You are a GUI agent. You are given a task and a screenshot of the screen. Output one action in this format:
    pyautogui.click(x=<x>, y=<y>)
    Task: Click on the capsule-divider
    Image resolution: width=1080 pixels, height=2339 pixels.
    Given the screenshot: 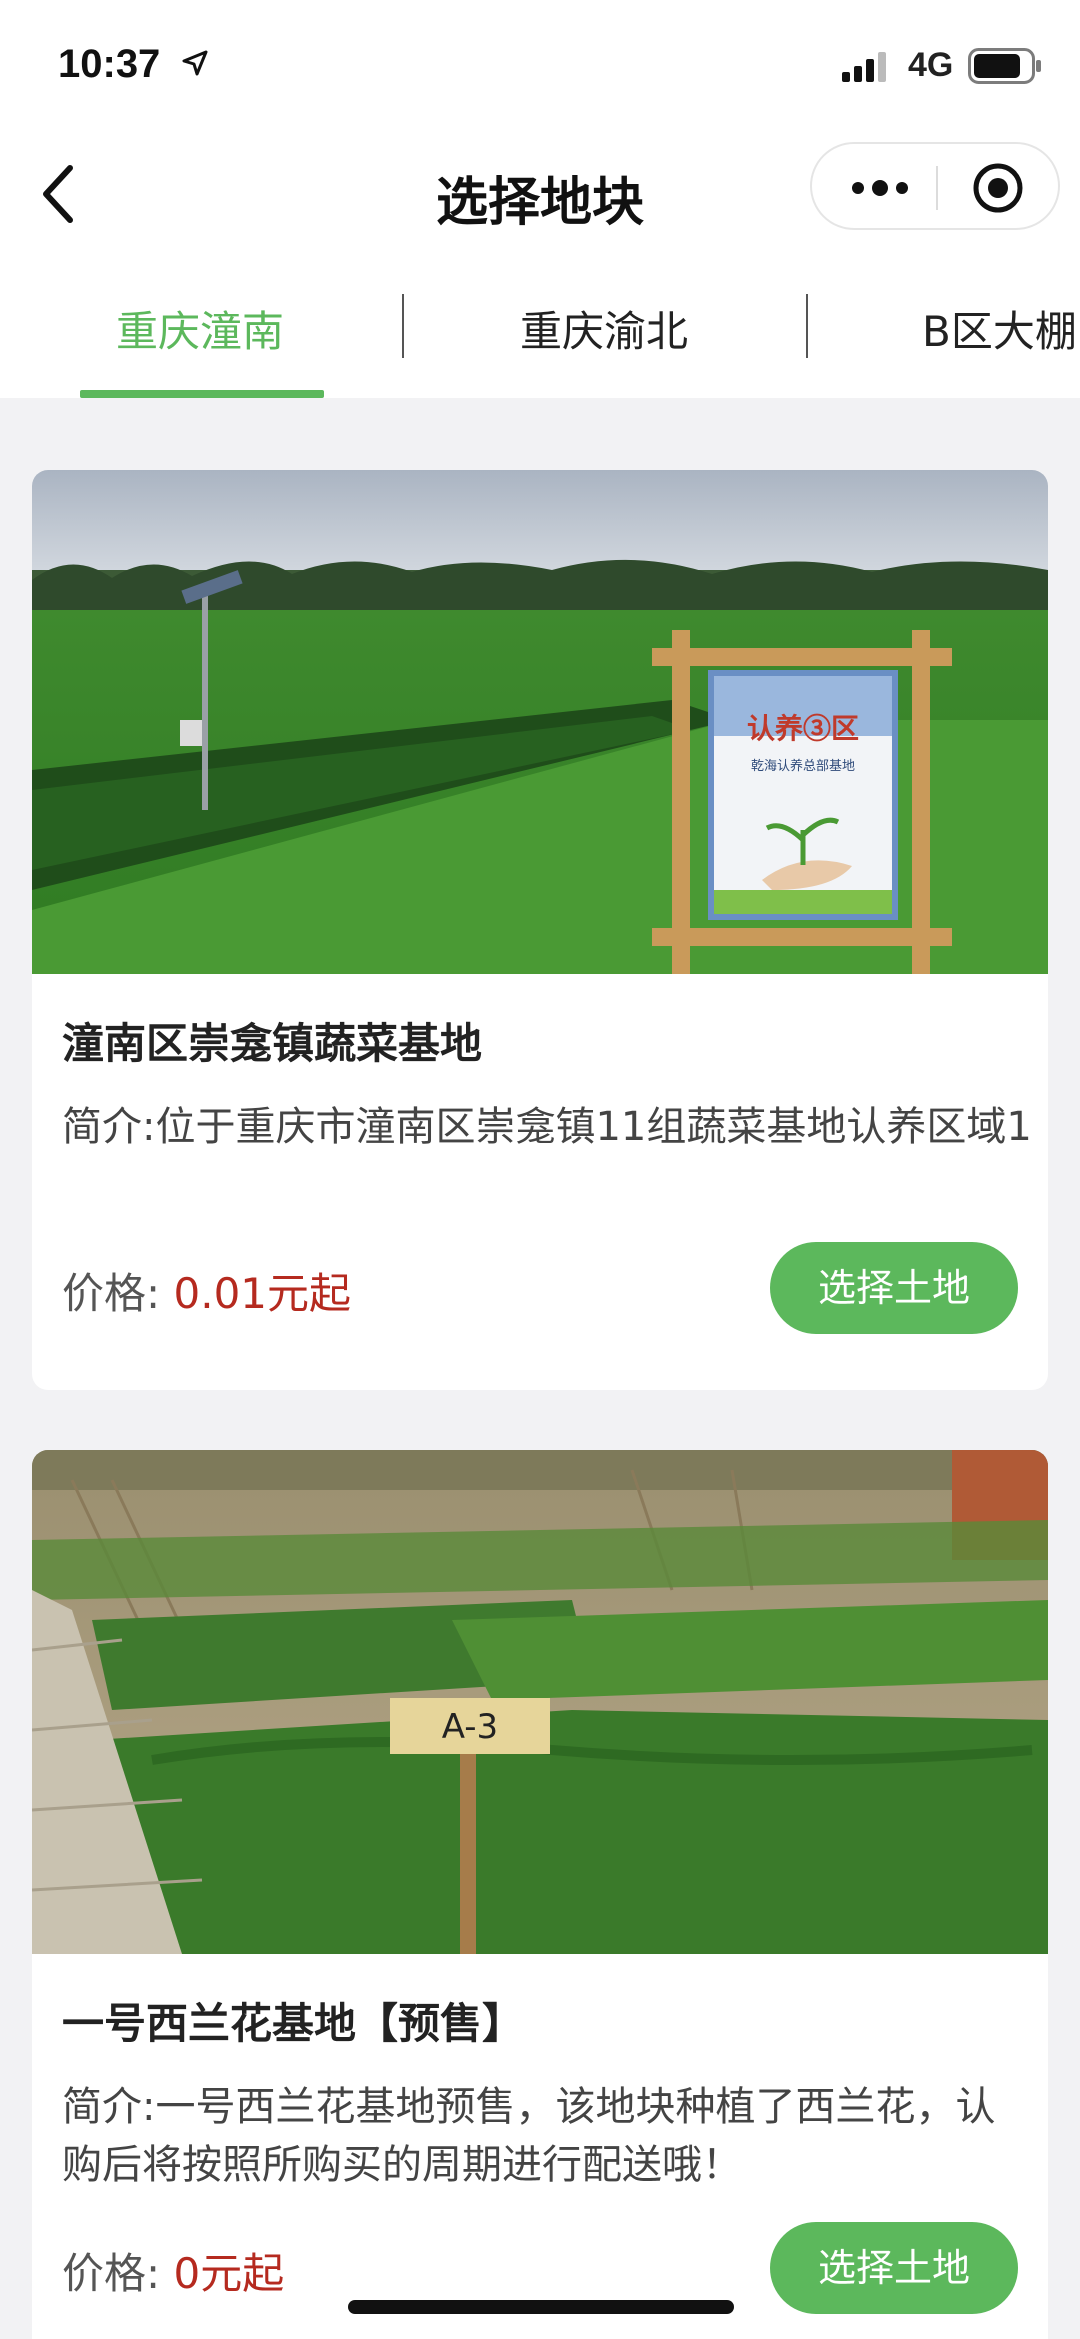 What is the action you would take?
    pyautogui.click(x=937, y=188)
    